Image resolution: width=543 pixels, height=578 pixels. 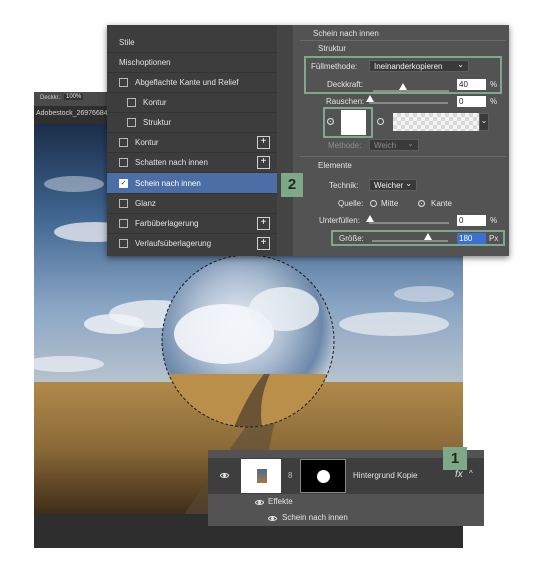 What do you see at coordinates (339, 220) in the screenshot?
I see `choke-label: Unterfüllen:` at bounding box center [339, 220].